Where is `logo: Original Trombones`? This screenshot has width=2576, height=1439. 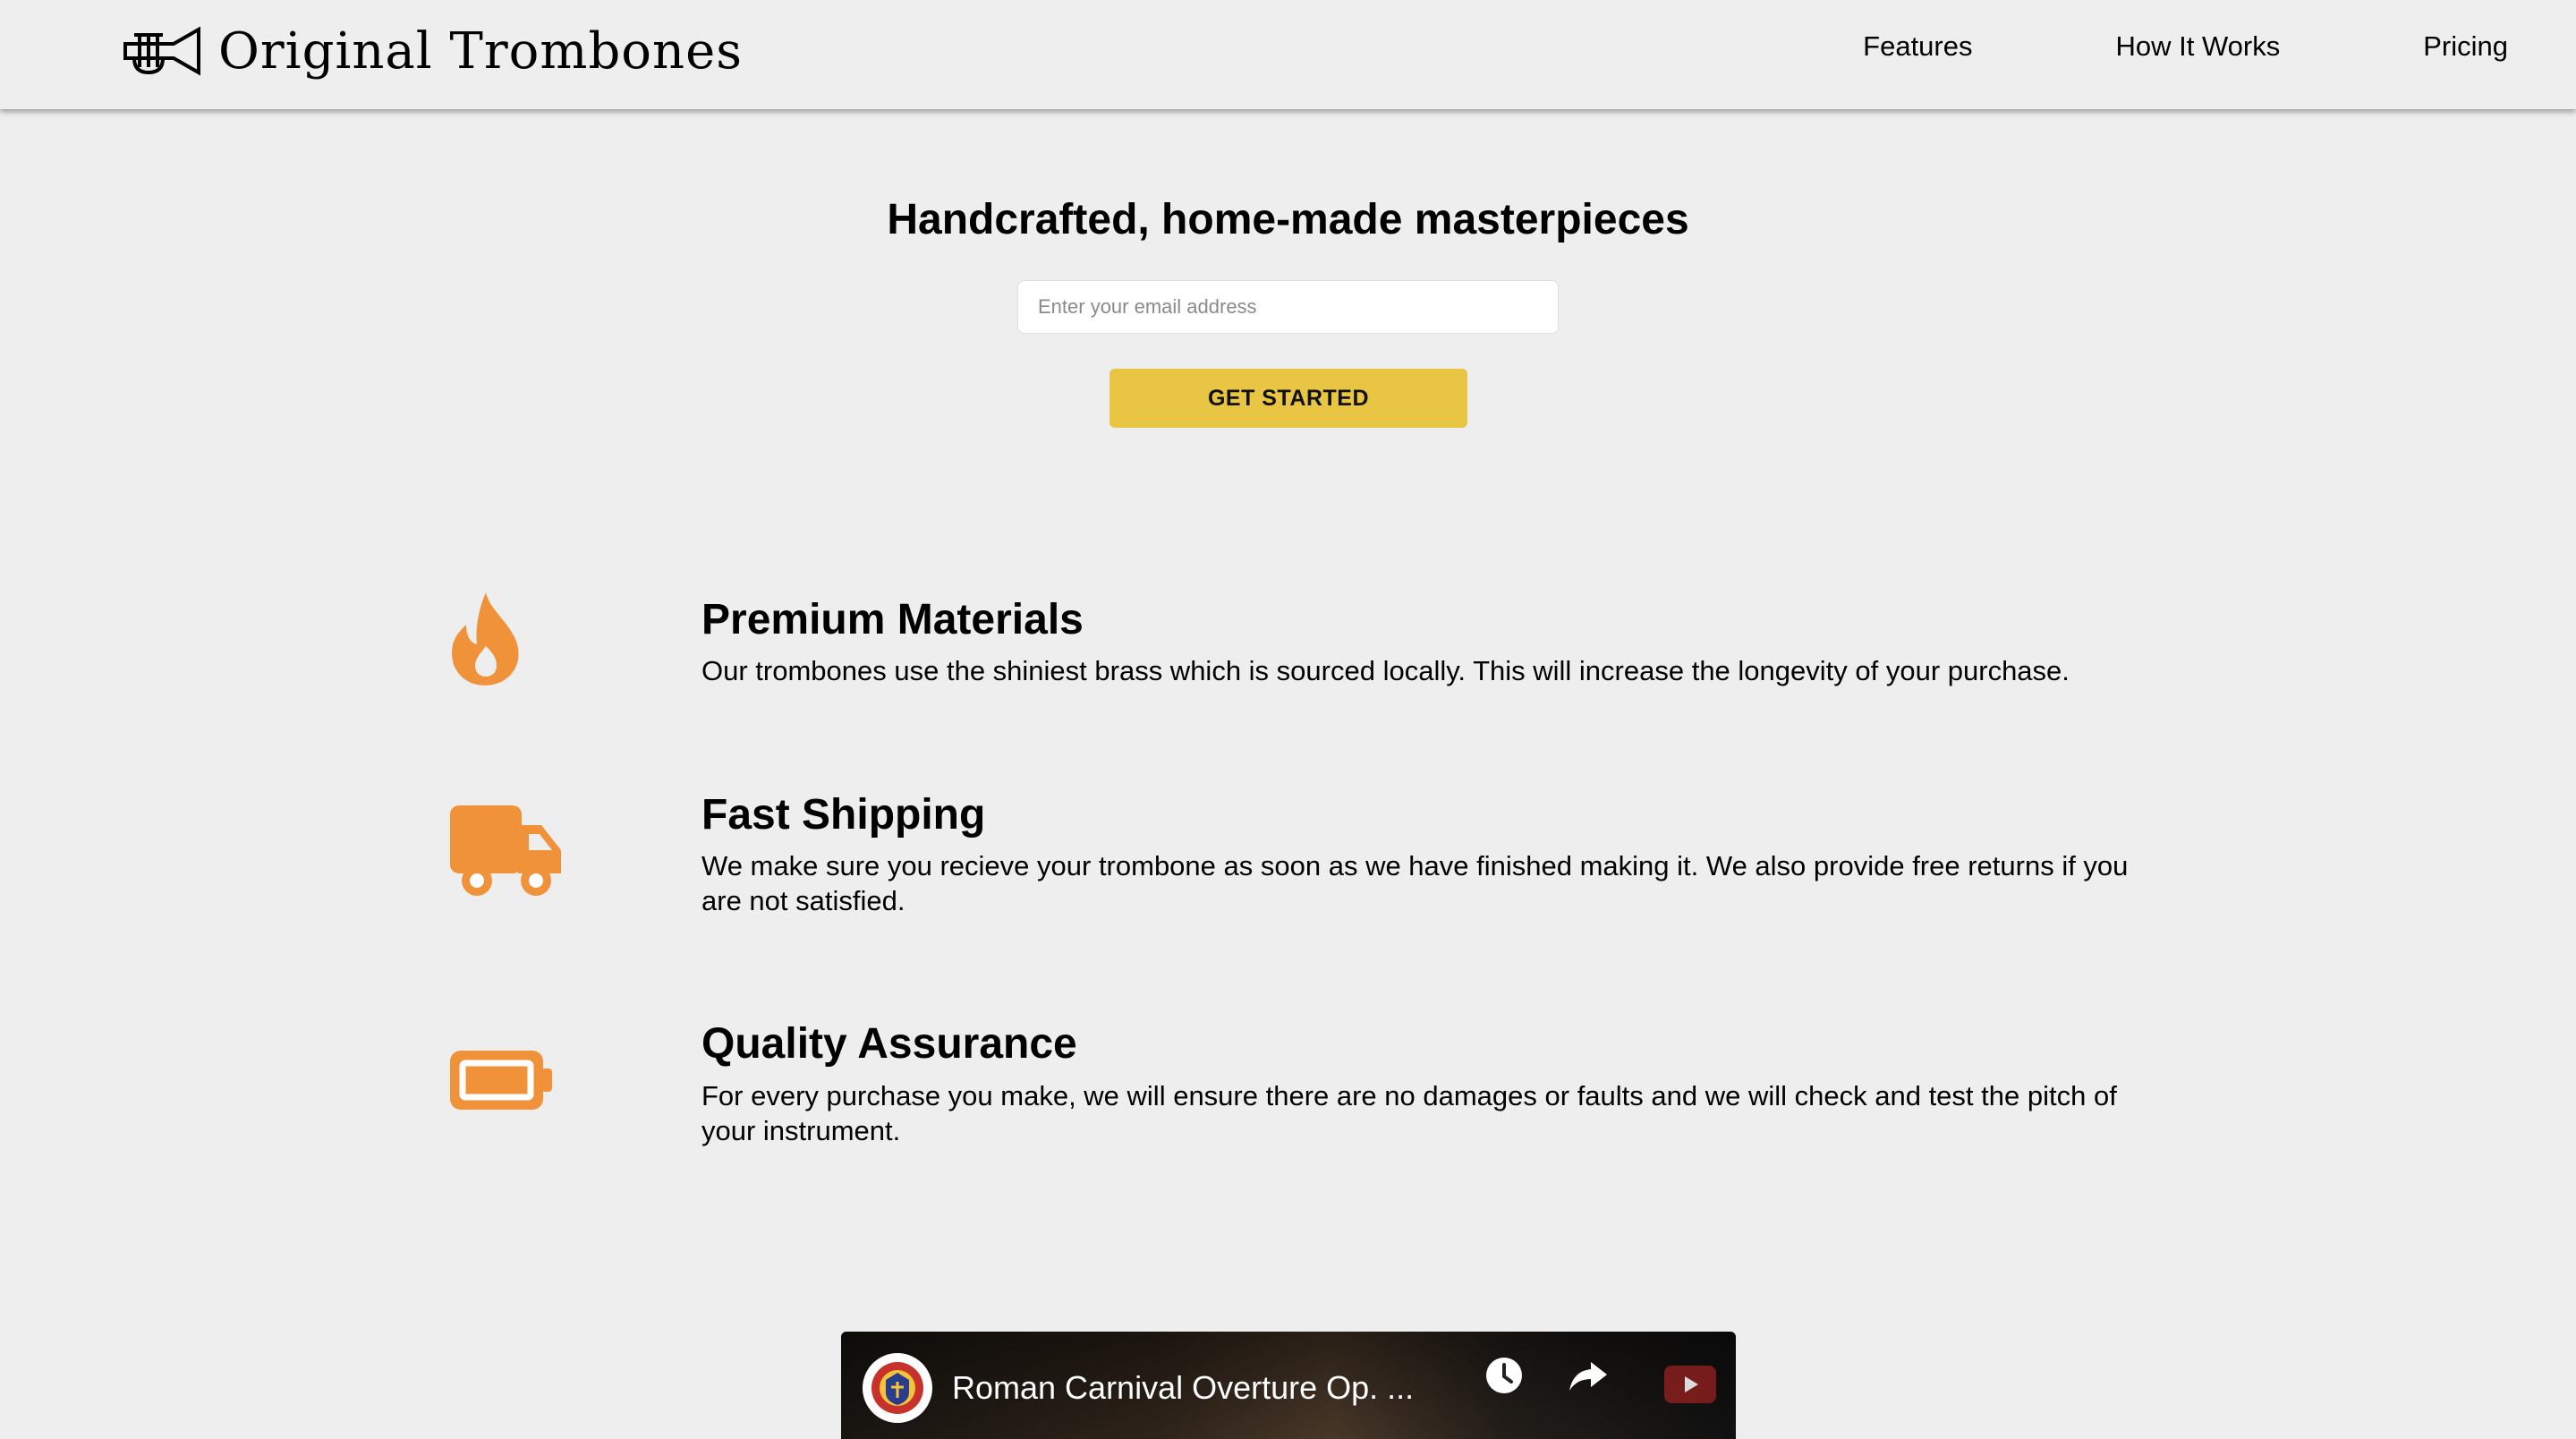
logo: Original Trombones is located at coordinates (432, 51).